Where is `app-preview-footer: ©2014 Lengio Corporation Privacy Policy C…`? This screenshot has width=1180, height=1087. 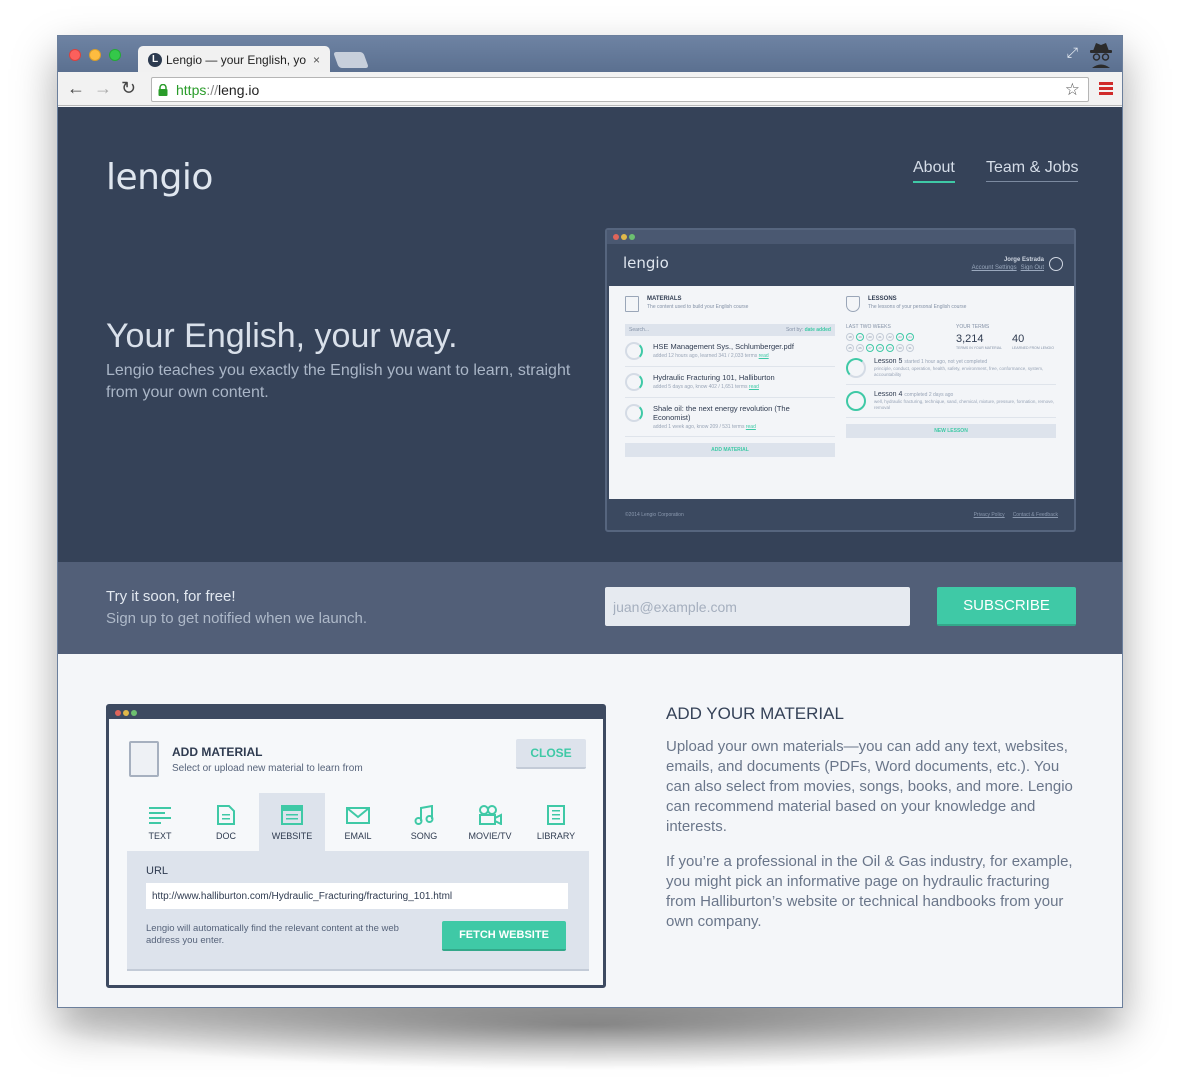 app-preview-footer: ©2014 Lengio Corporation Privacy Policy C… is located at coordinates (840, 516).